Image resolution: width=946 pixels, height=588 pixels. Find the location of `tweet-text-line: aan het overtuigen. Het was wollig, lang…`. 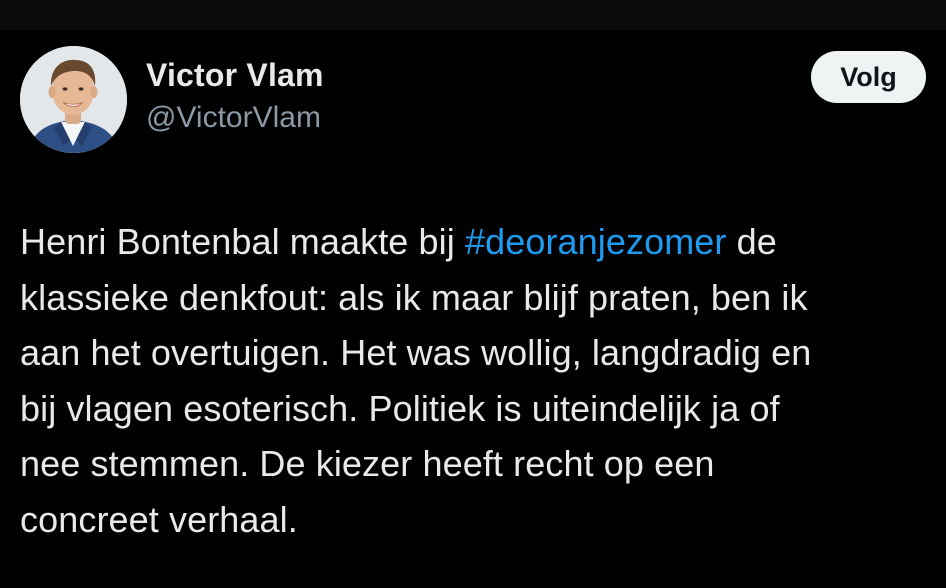

tweet-text-line: aan het overtuigen. Het was wollig, lang… is located at coordinates (416, 352).